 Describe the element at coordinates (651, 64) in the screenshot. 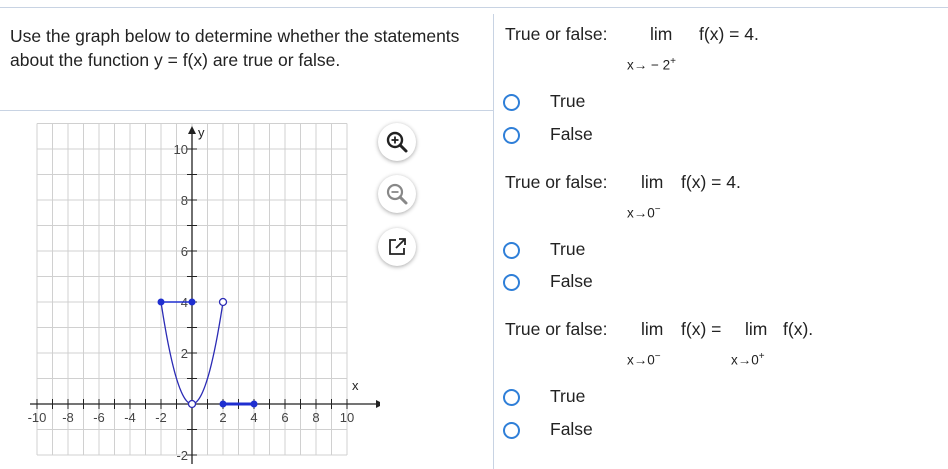

I see `question-1-limit-subscript: x→ − 2+` at that location.